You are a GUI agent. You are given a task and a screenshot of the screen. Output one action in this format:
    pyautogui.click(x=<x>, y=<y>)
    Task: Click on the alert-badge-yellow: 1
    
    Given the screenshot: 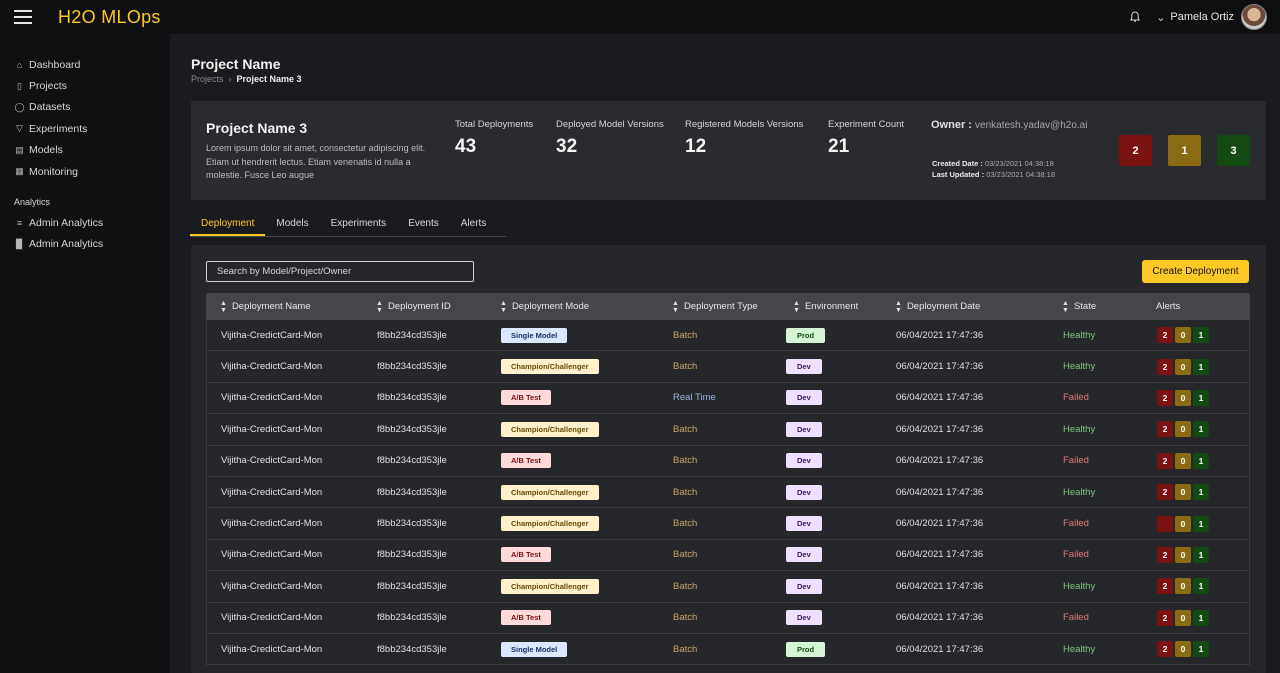 What is the action you would take?
    pyautogui.click(x=1184, y=150)
    